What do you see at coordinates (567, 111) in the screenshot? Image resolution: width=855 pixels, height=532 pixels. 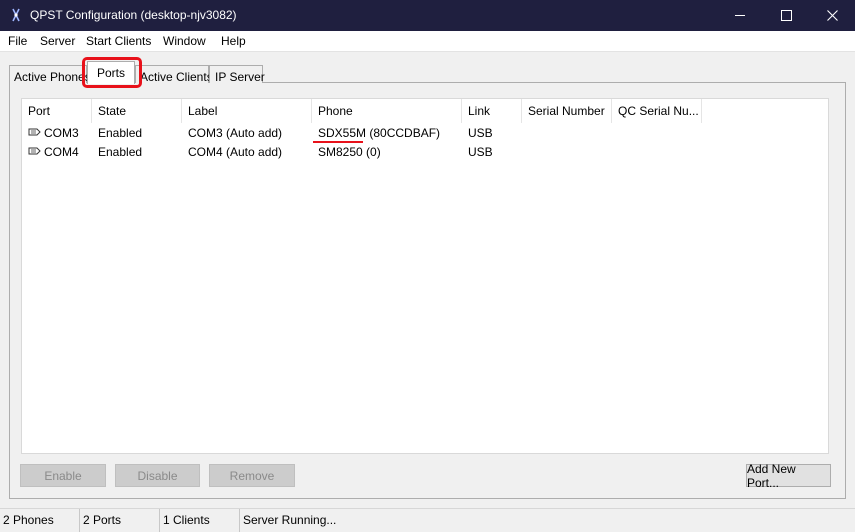 I see `column-header-serial-number: Serial Number` at bounding box center [567, 111].